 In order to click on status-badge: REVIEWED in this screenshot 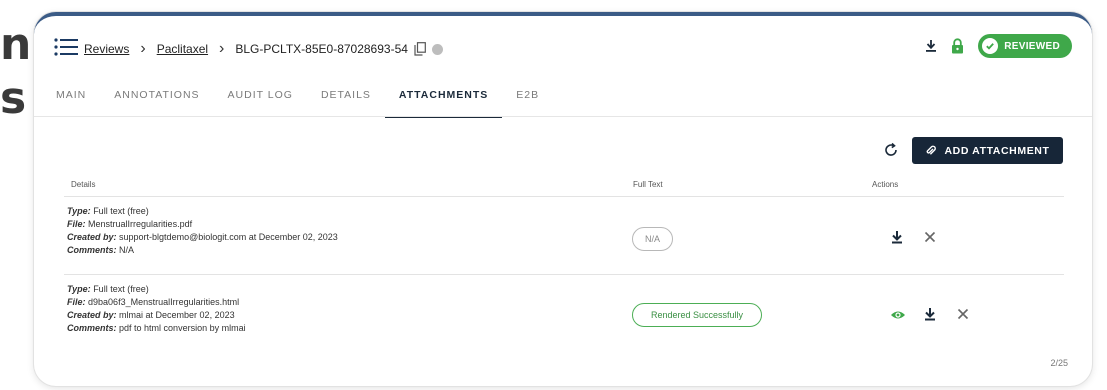, I will do `click(1025, 46)`.